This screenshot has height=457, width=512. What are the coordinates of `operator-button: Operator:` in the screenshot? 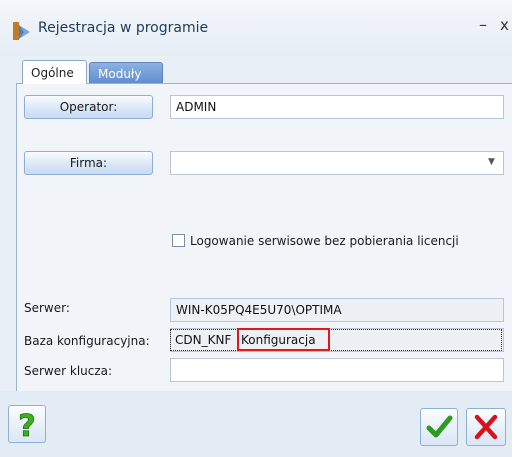 It's located at (88, 107).